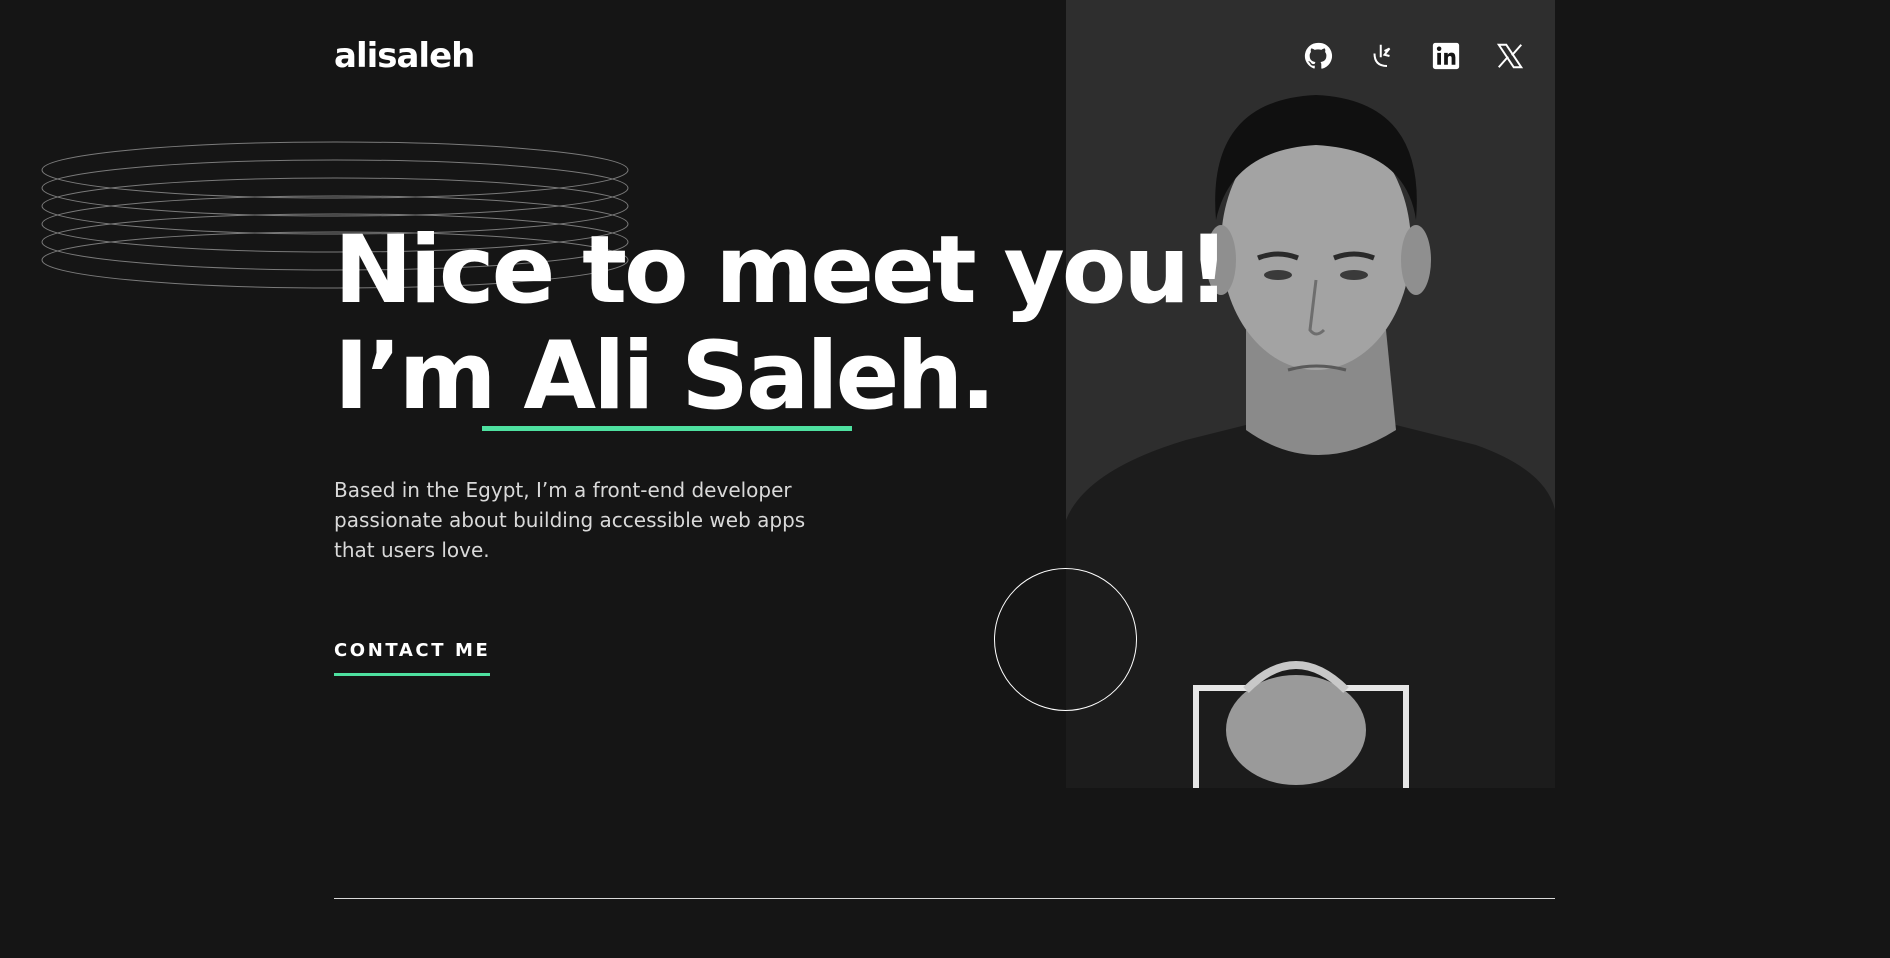 The image size is (1890, 958). I want to click on hero-title-prefix: I’m, so click(429, 376).